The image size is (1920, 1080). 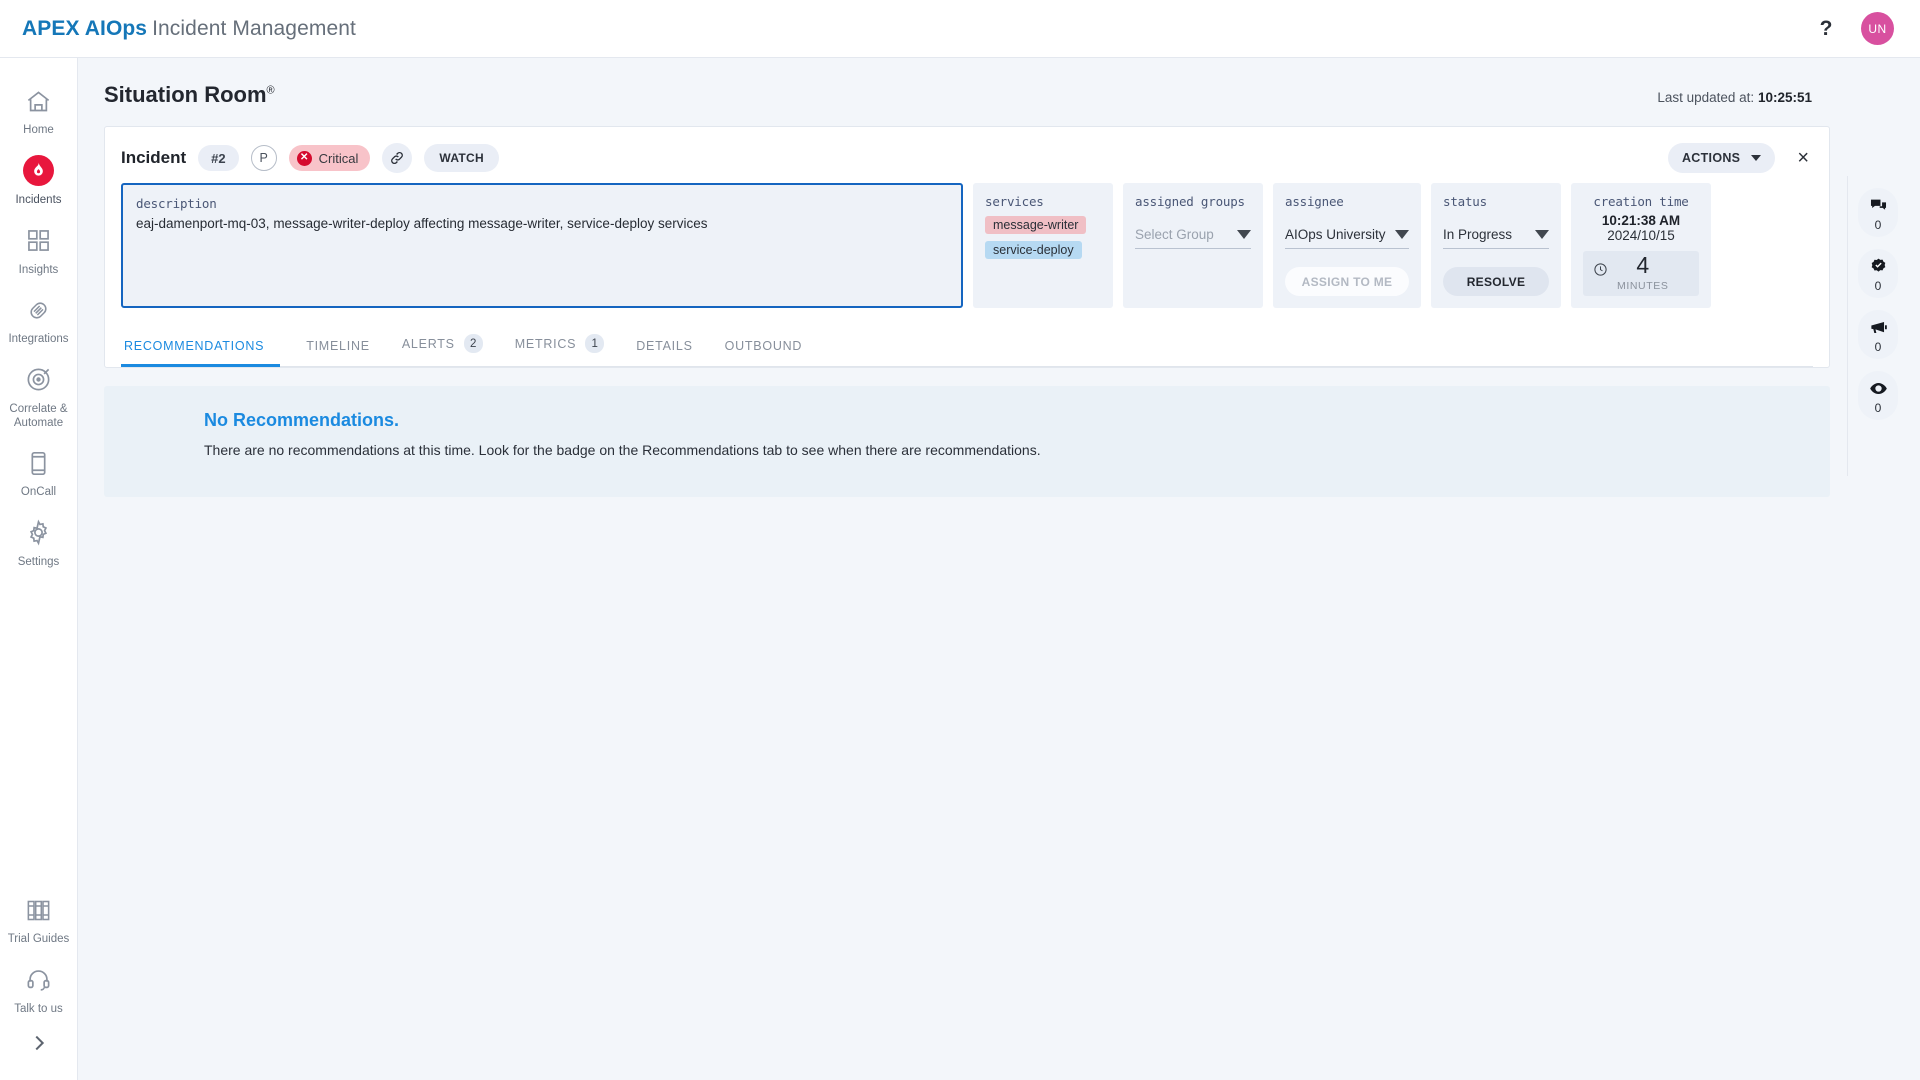 What do you see at coordinates (1776, 97) in the screenshot?
I see `last-updated: Last updated at: 10:25:51` at bounding box center [1776, 97].